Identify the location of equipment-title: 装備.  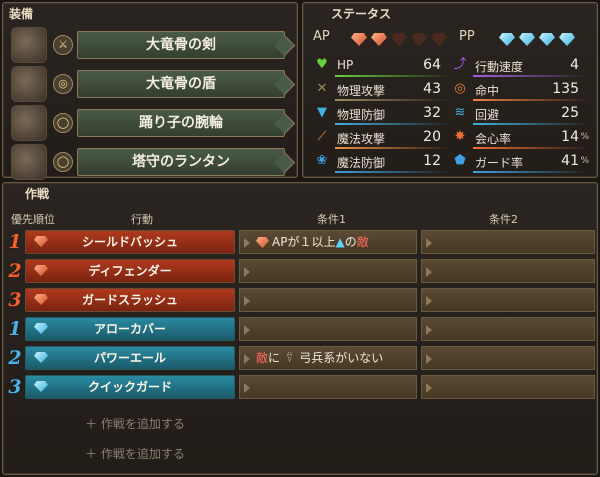
(21, 14).